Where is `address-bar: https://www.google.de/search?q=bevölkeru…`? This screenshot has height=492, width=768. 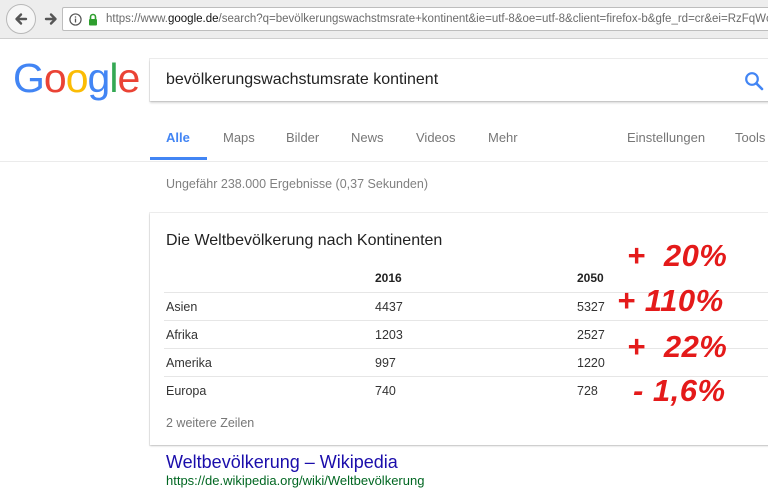 address-bar: https://www.google.de/search?q=bevölkeru… is located at coordinates (415, 19).